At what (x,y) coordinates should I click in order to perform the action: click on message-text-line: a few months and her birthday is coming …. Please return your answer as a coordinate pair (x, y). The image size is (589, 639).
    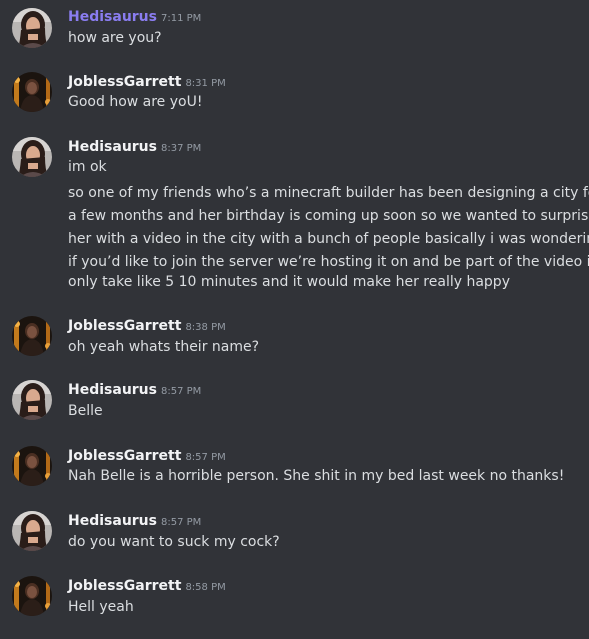
    Looking at the image, I should click on (328, 216).